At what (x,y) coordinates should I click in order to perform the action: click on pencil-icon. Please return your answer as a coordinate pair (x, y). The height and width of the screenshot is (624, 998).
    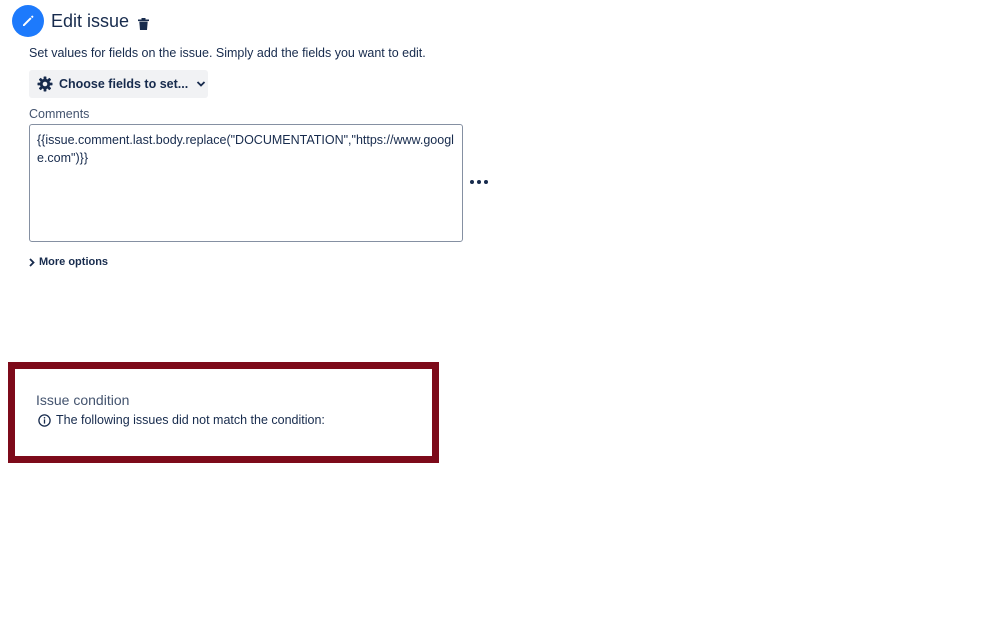
    Looking at the image, I should click on (28, 21).